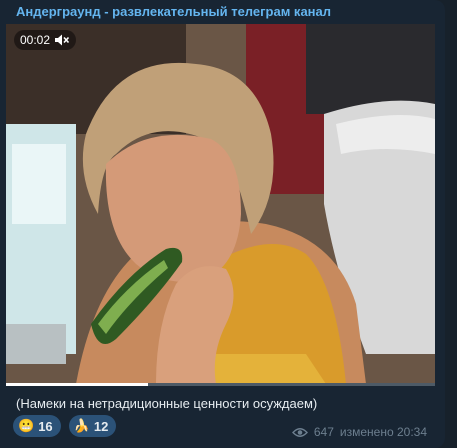 The width and height of the screenshot is (457, 448). Describe the element at coordinates (35, 40) in the screenshot. I see `video-time: 00:02` at that location.